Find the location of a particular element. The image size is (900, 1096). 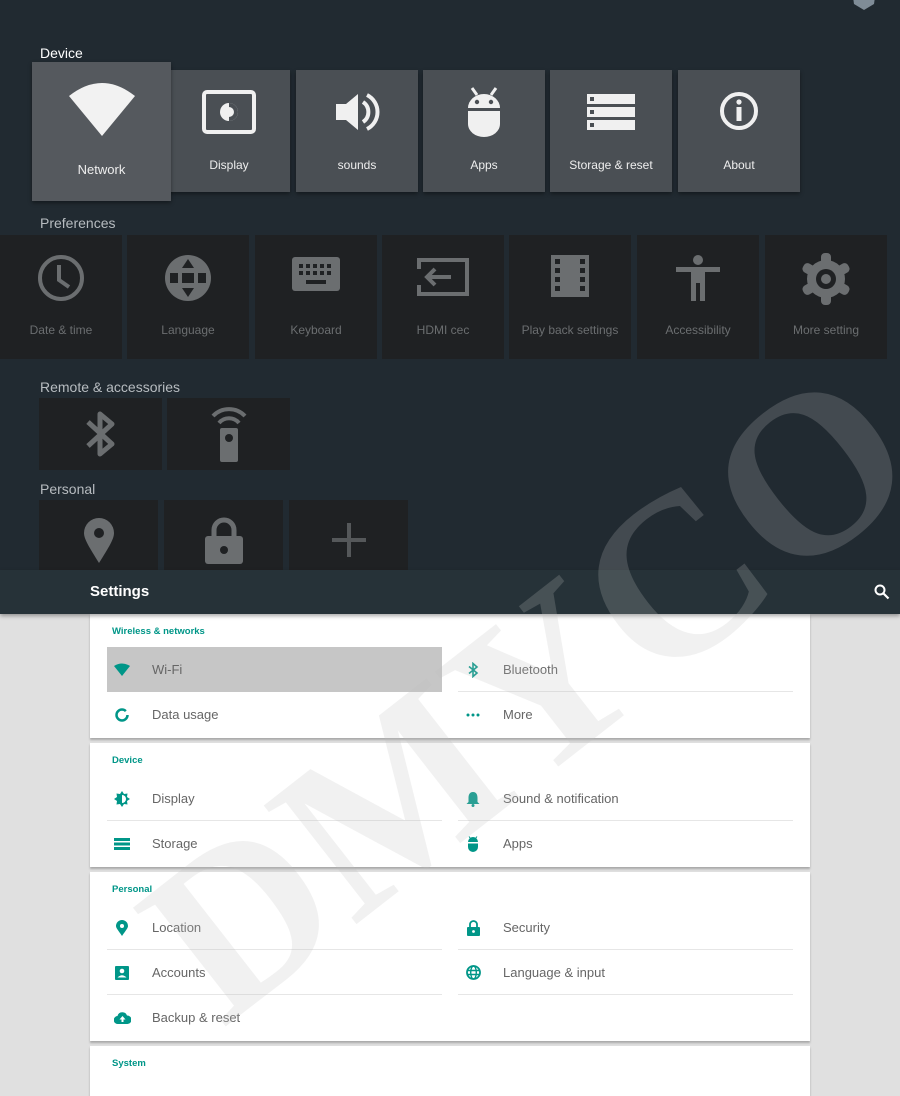

search-icon is located at coordinates (882, 592).